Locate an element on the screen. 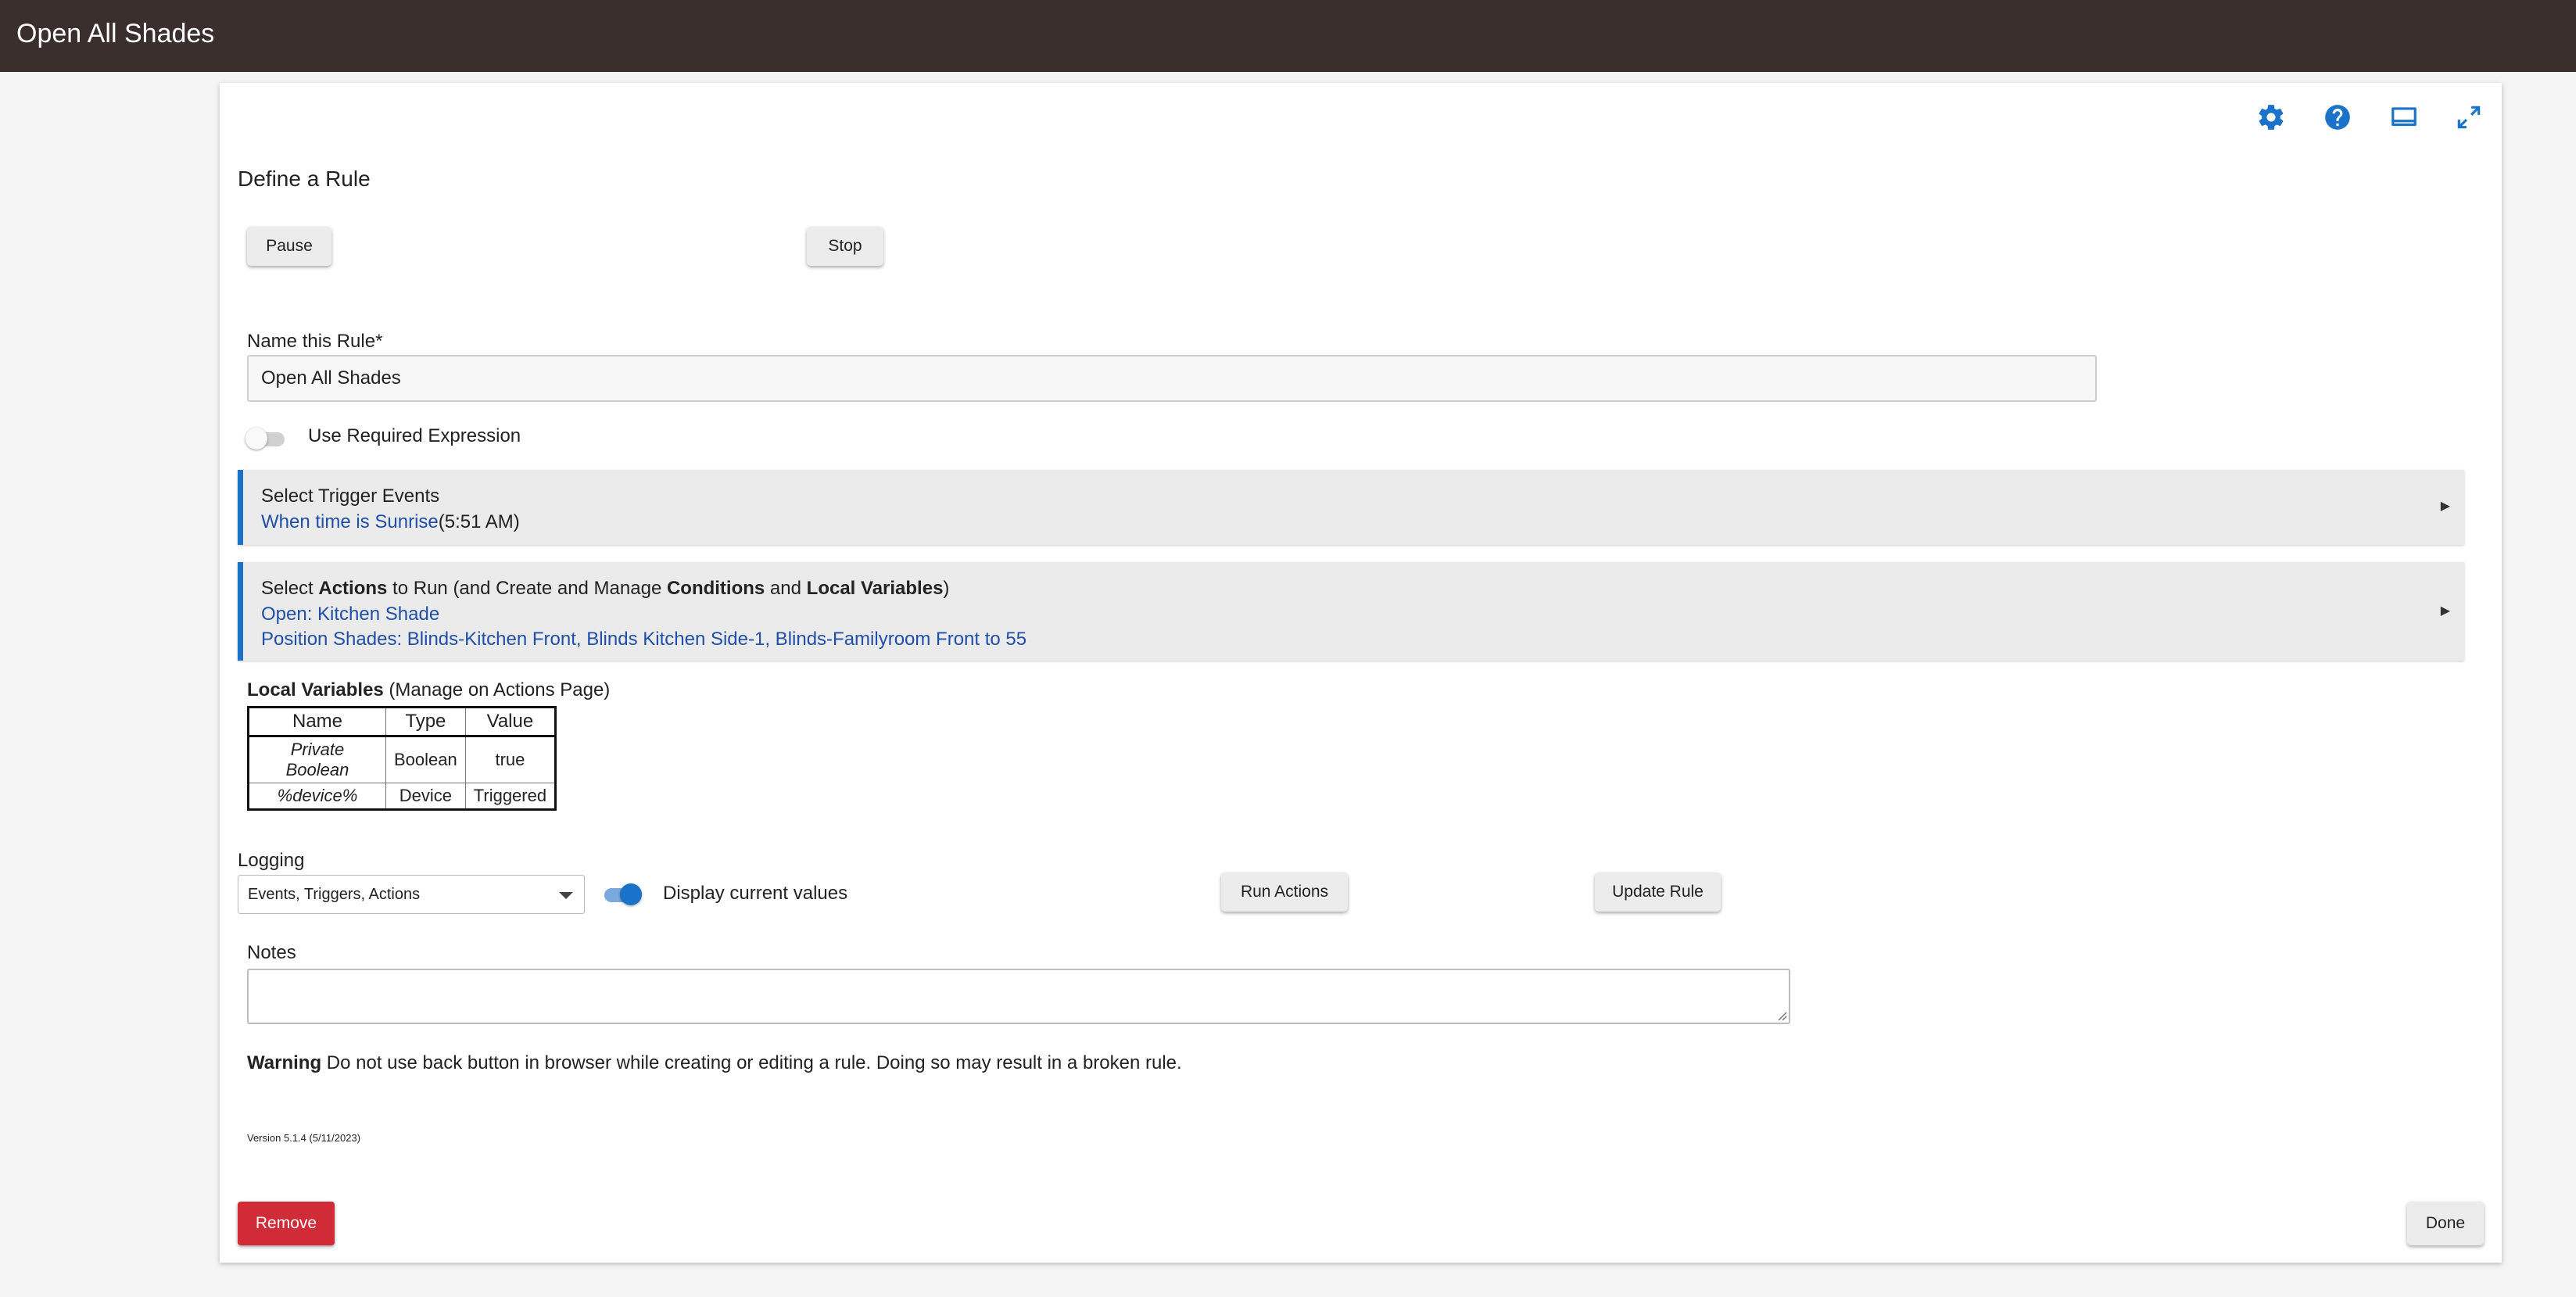  display-current-values-toggle is located at coordinates (621, 894).